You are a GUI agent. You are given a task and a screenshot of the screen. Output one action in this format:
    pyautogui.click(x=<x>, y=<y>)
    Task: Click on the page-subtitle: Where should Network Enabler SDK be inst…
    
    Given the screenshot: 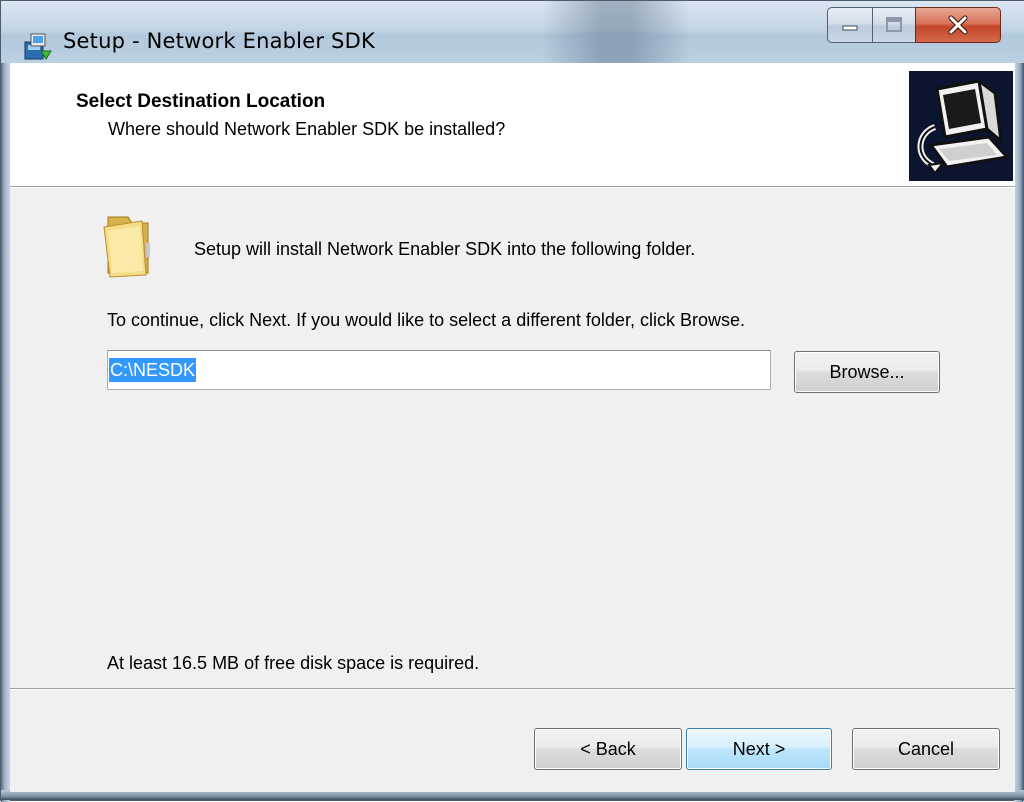 What is the action you would take?
    pyautogui.click(x=307, y=129)
    